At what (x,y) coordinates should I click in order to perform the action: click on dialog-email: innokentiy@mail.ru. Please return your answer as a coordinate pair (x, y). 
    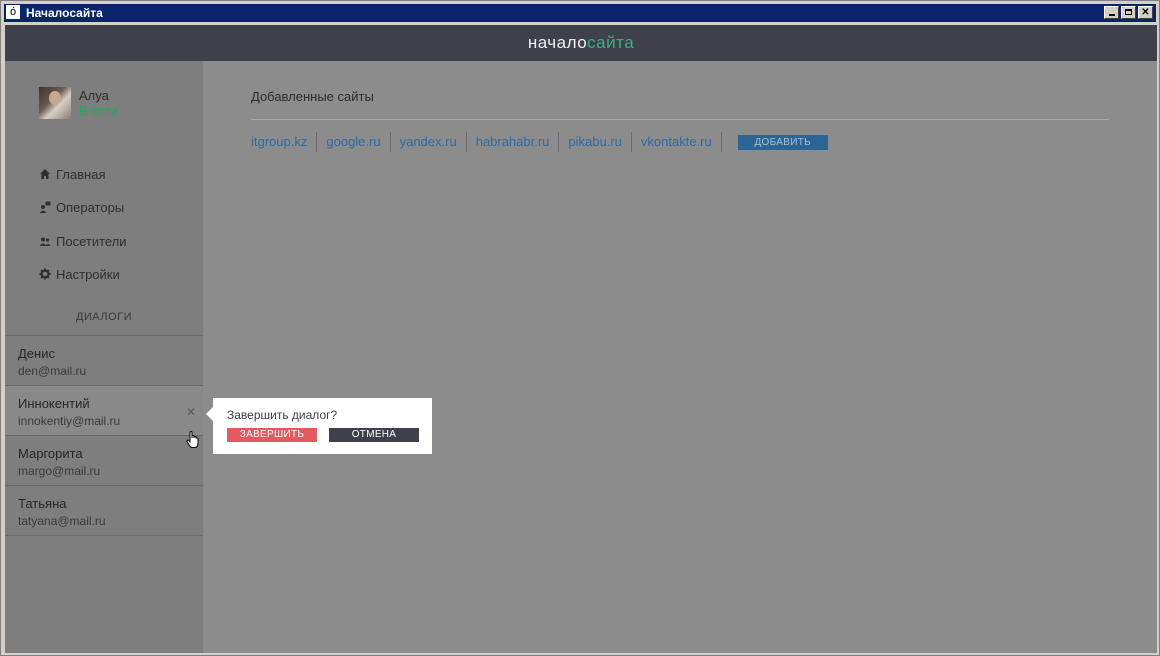
    Looking at the image, I should click on (69, 421).